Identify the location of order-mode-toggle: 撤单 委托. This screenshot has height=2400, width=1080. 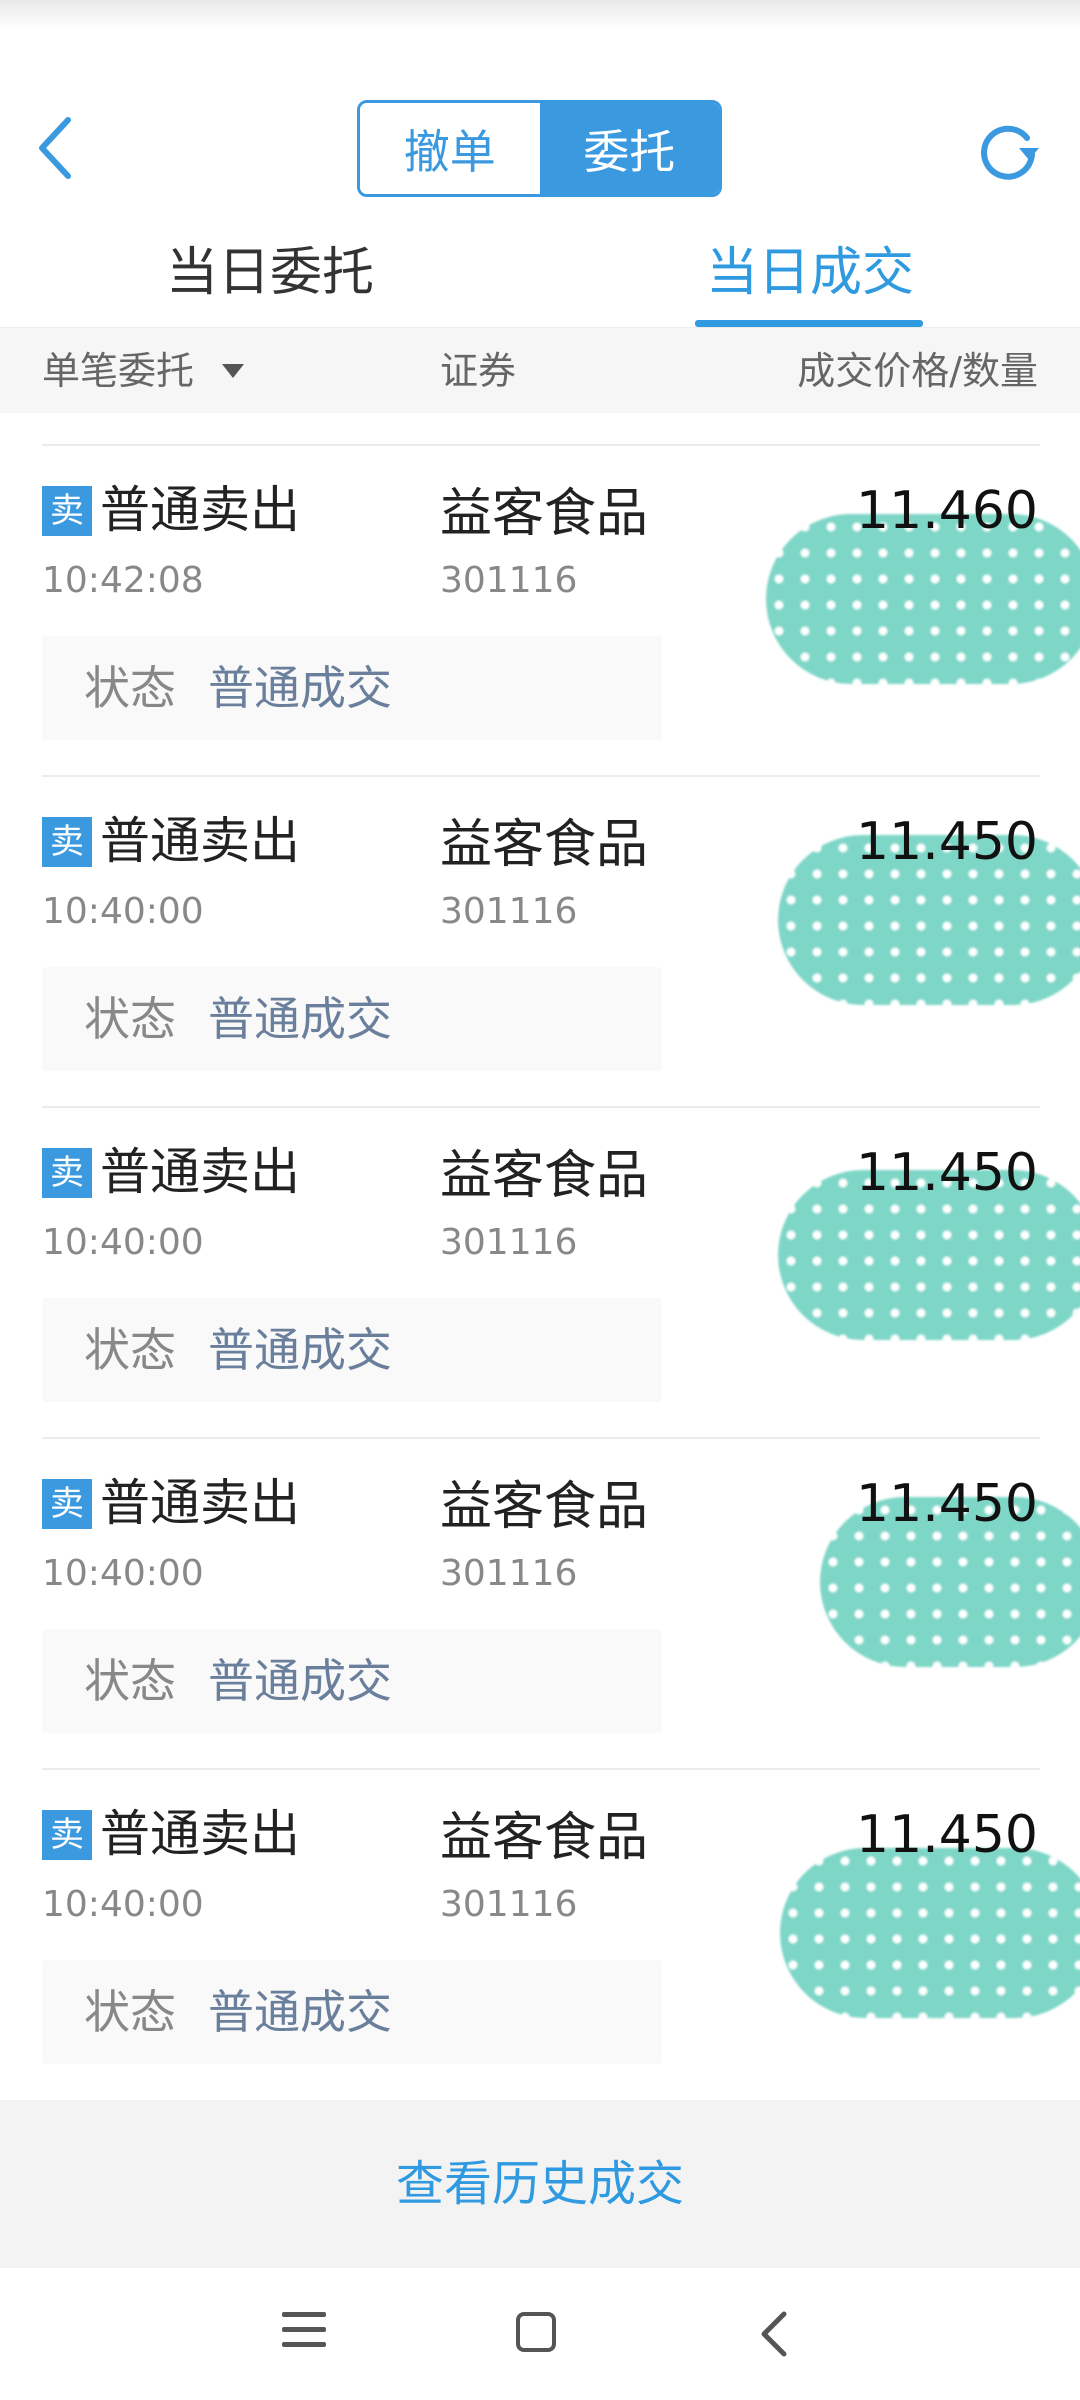
(539, 148).